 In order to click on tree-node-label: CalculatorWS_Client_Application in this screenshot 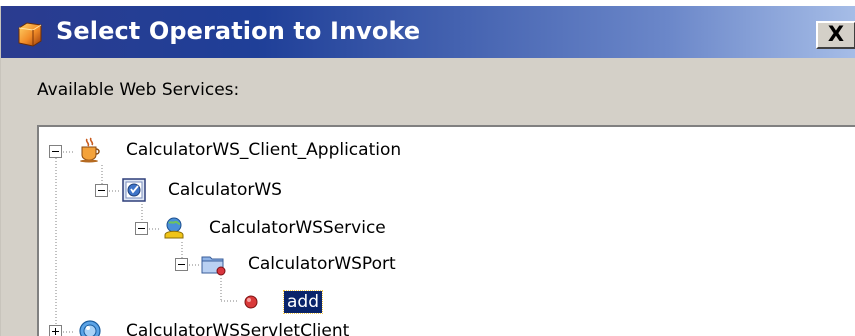, I will do `click(263, 150)`.